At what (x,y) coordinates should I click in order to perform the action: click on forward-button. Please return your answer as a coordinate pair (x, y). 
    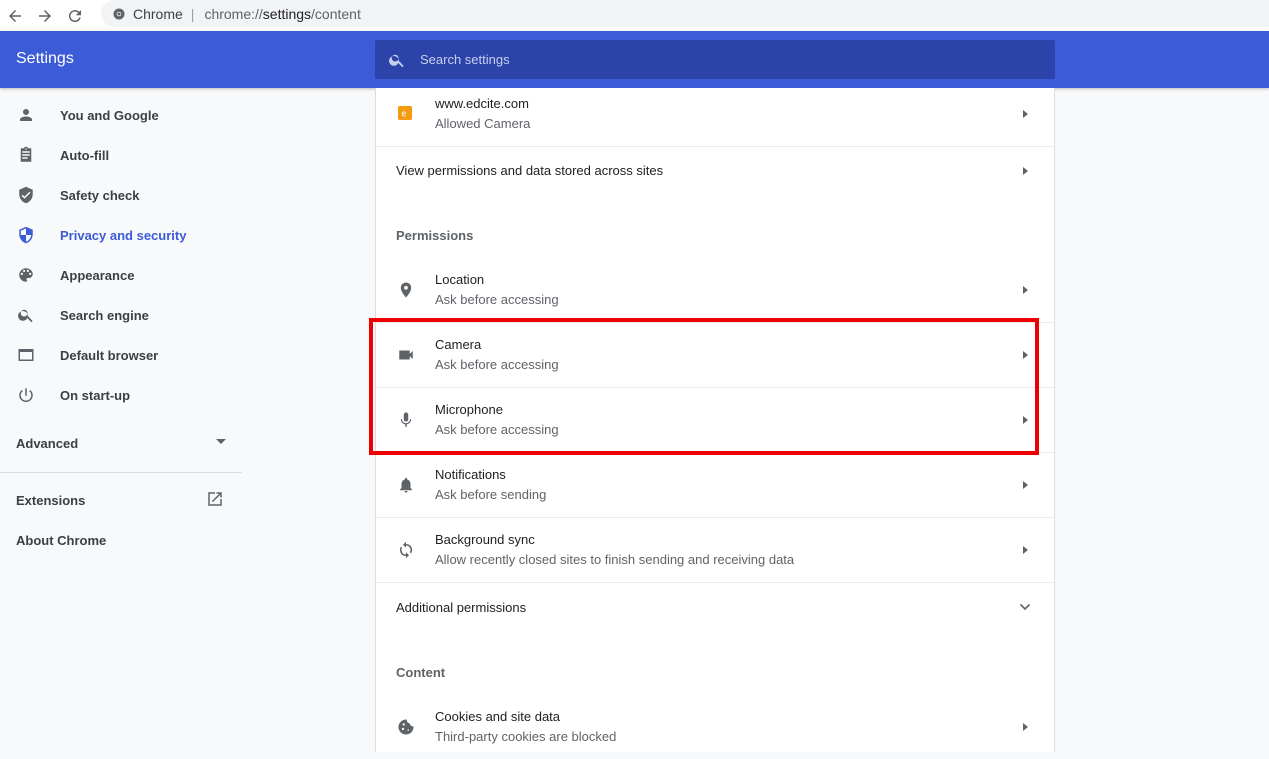
    Looking at the image, I should click on (45, 16).